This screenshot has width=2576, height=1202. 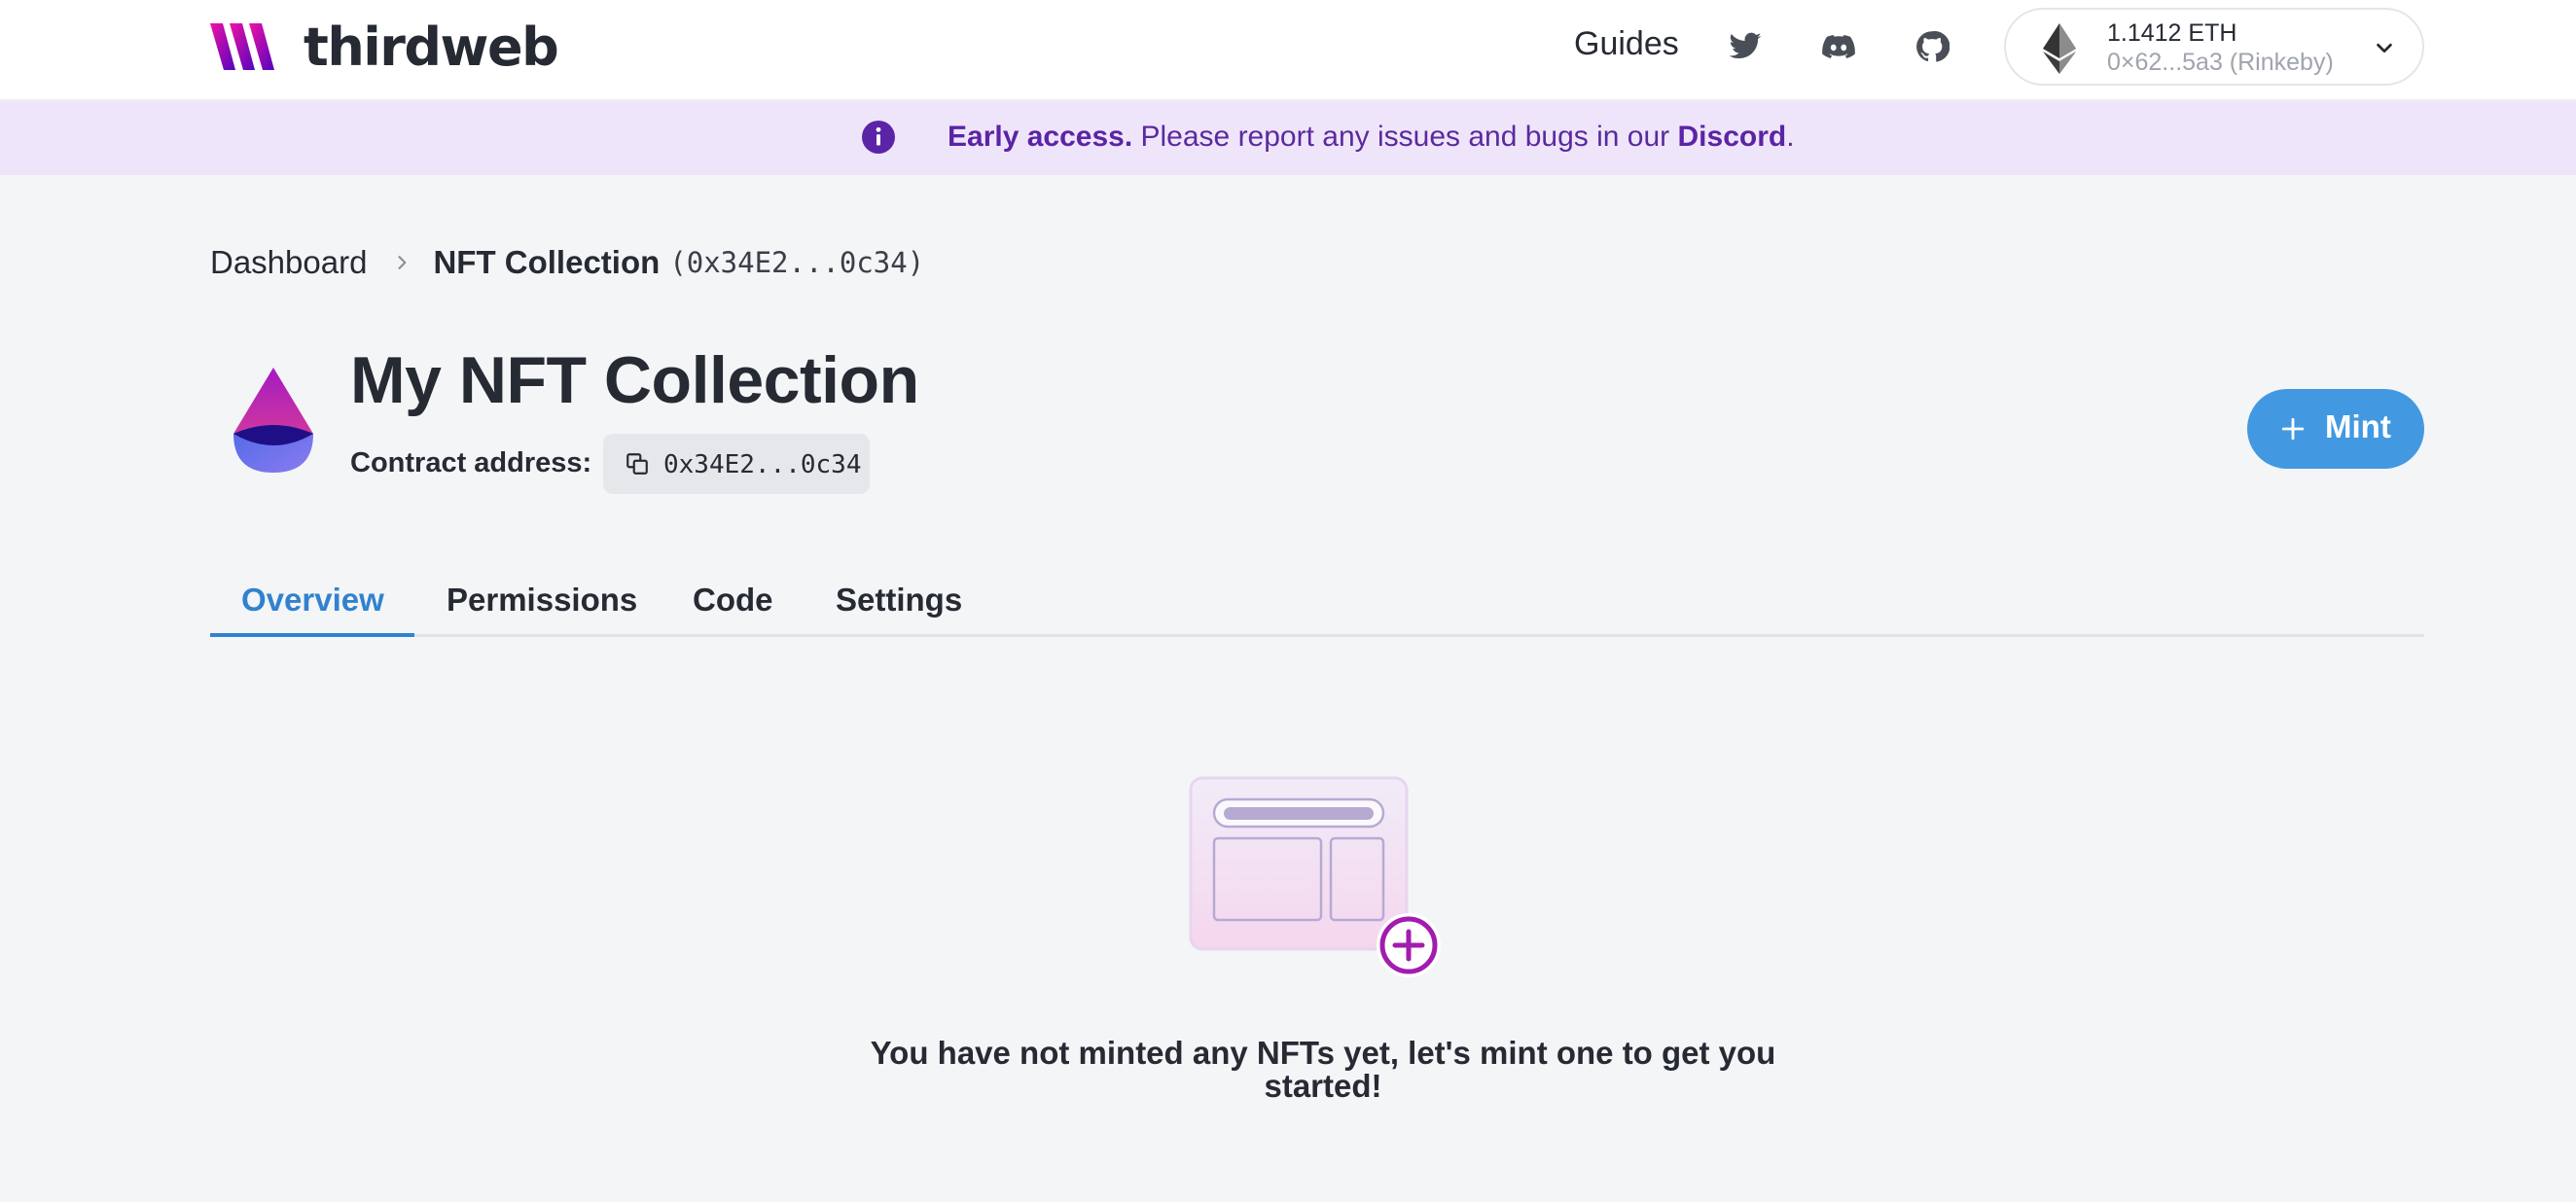 What do you see at coordinates (402, 262) in the screenshot?
I see `chevron-right-icon` at bounding box center [402, 262].